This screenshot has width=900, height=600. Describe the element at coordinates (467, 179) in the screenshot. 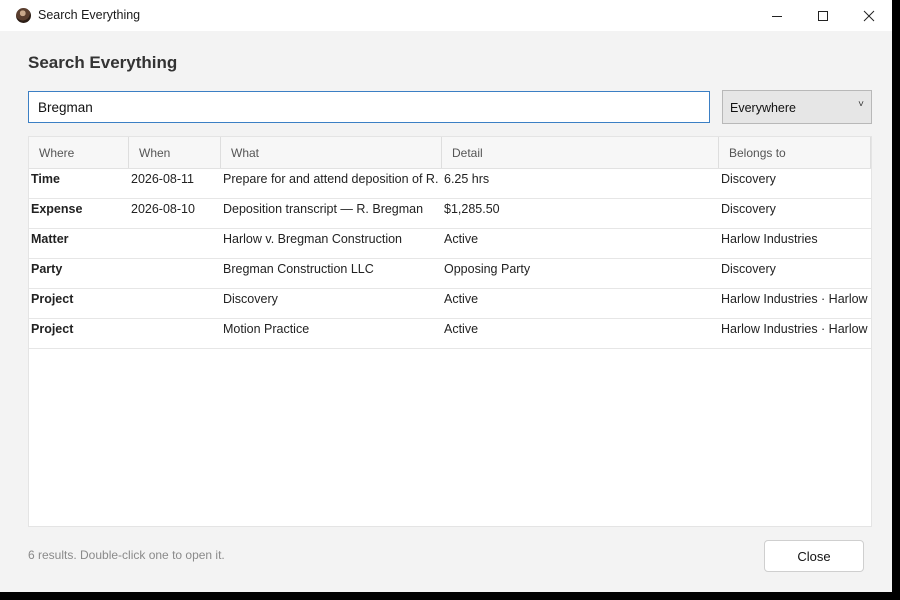

I see `cell-detail: 6.25 hrs` at that location.